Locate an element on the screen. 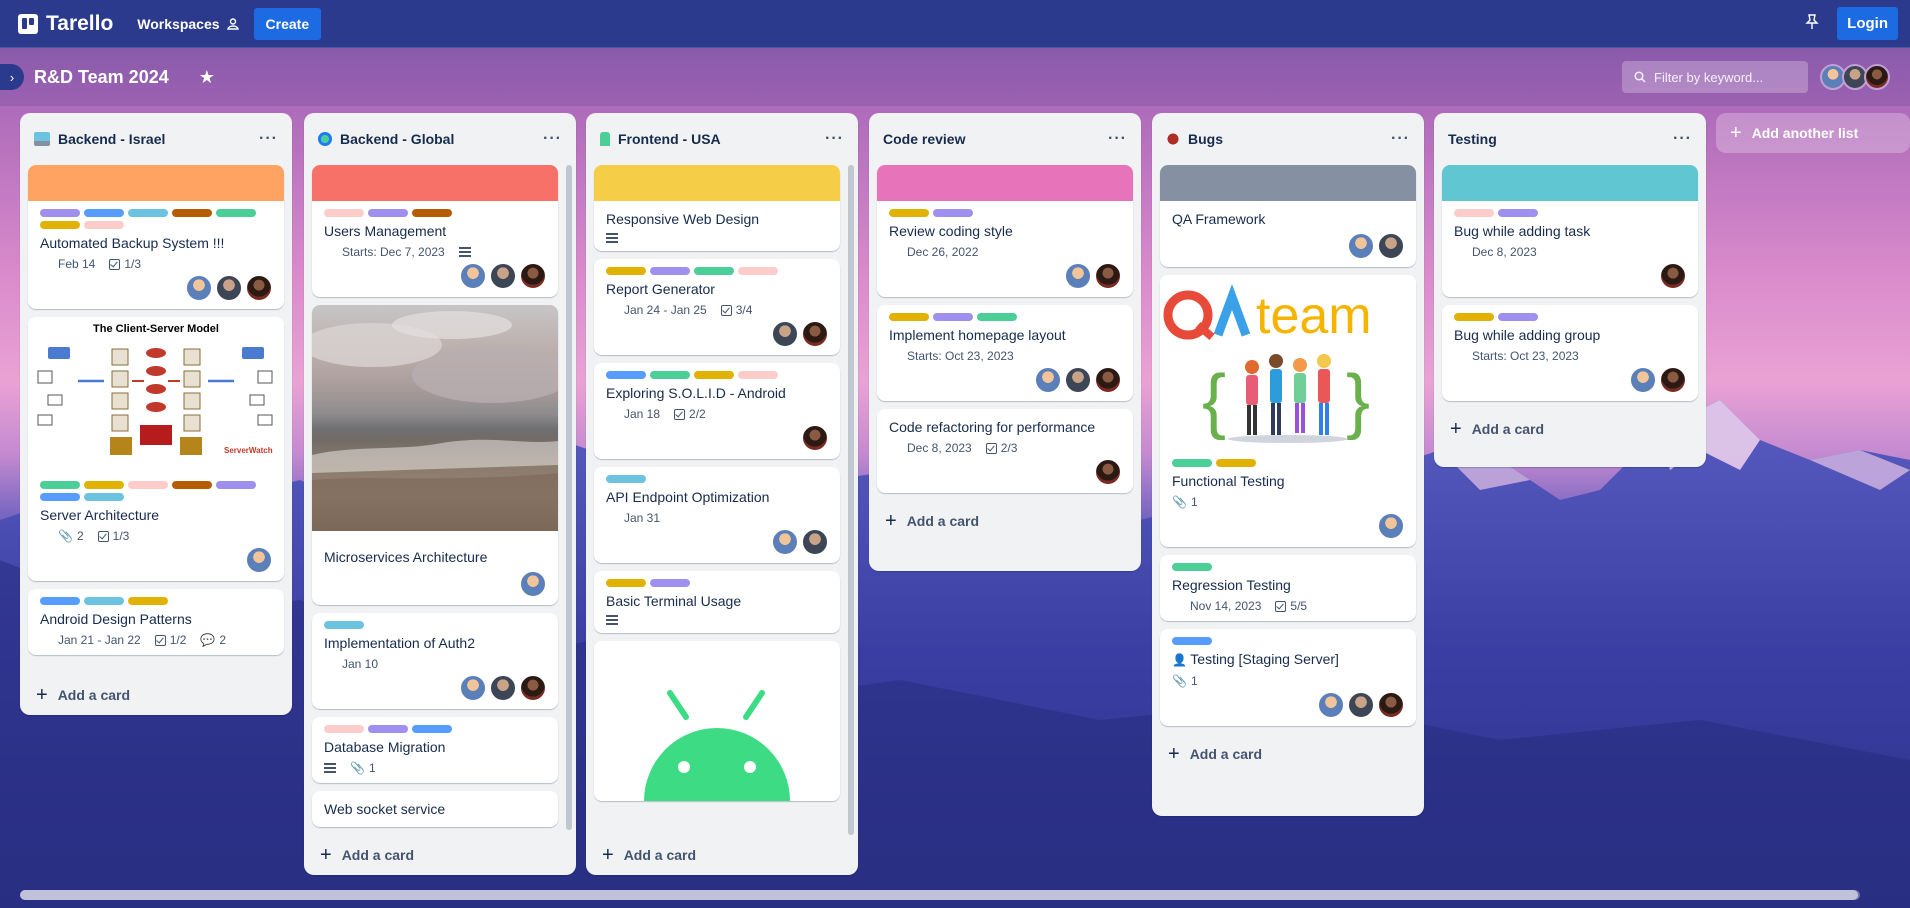  card: 👤 Testing [Staging Server] 📎 1 is located at coordinates (1288, 677).